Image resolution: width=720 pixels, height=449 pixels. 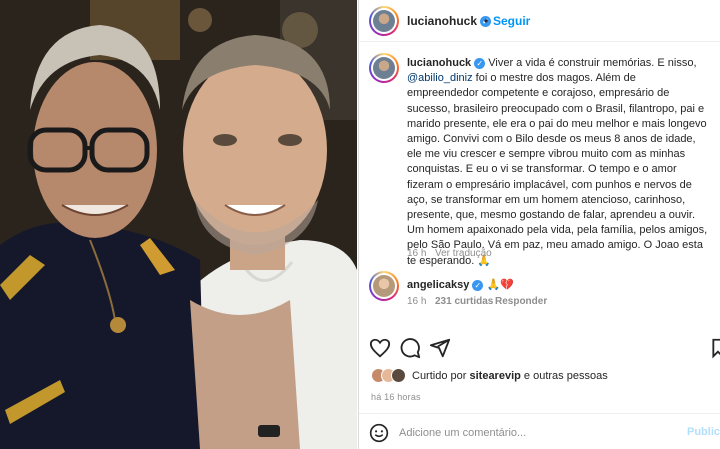 I want to click on bookmark-icon, so click(x=715, y=348).